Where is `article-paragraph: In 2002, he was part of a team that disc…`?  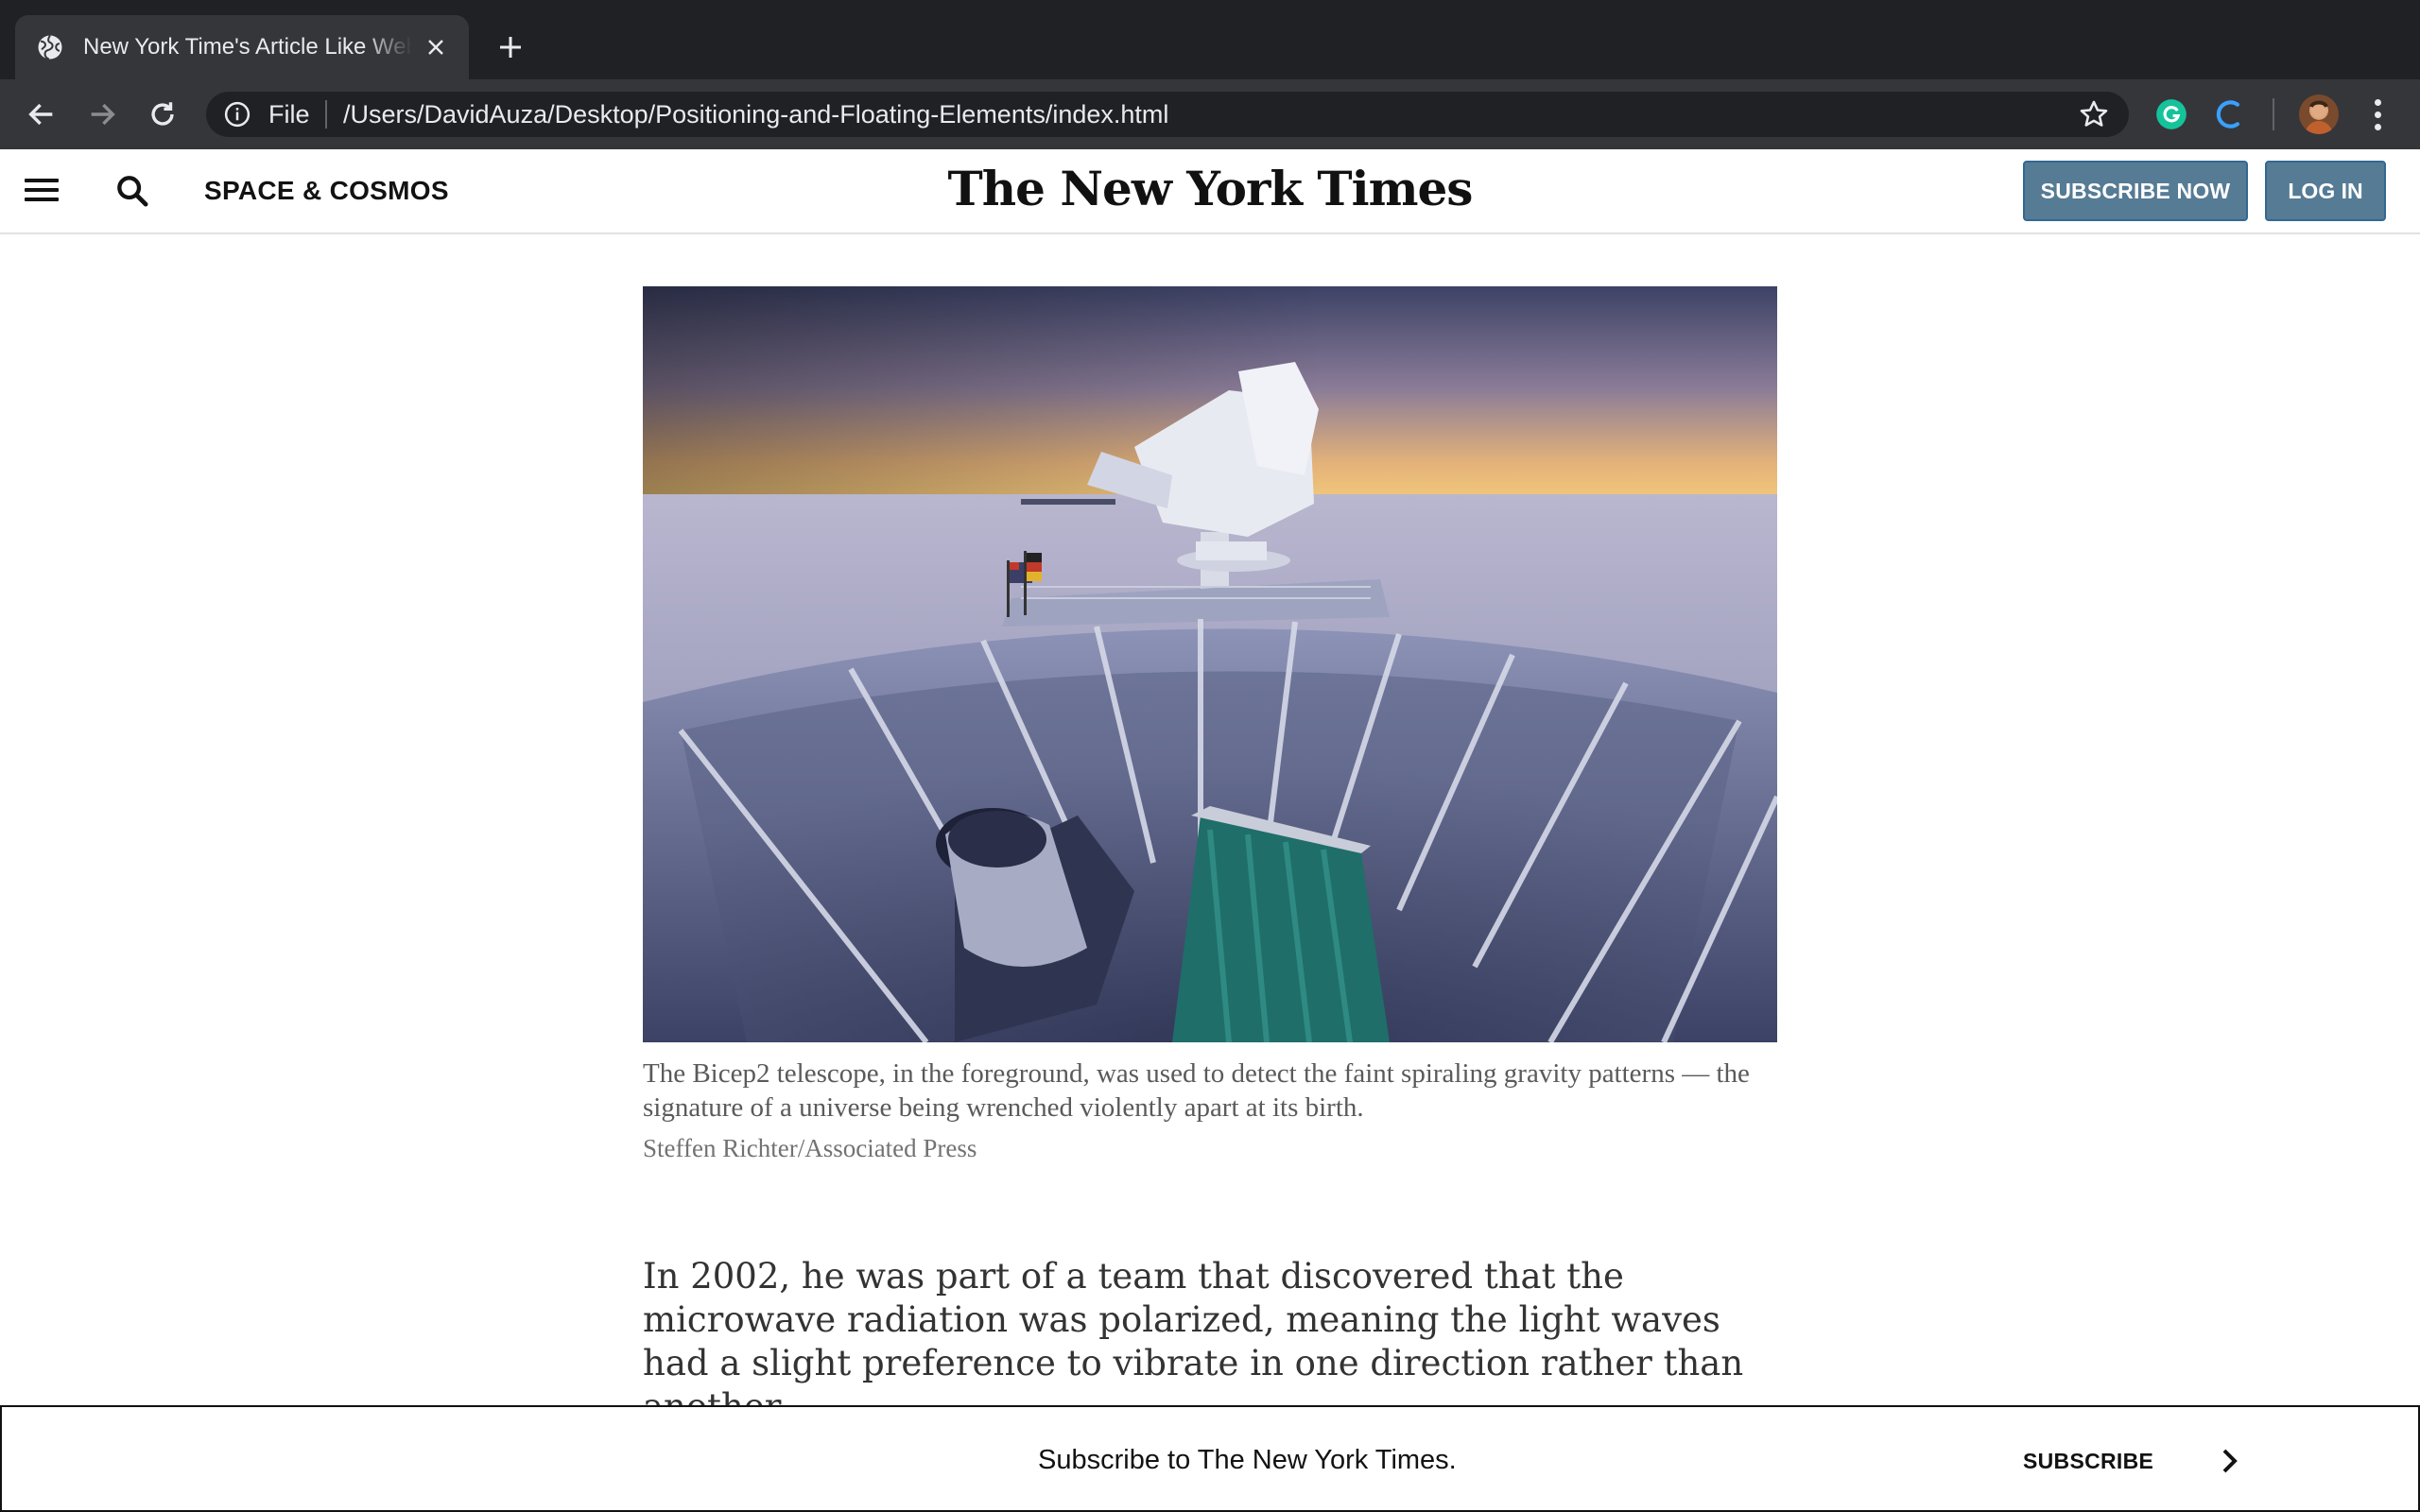 article-paragraph: In 2002, he was part of a team that disc… is located at coordinates (1193, 1341).